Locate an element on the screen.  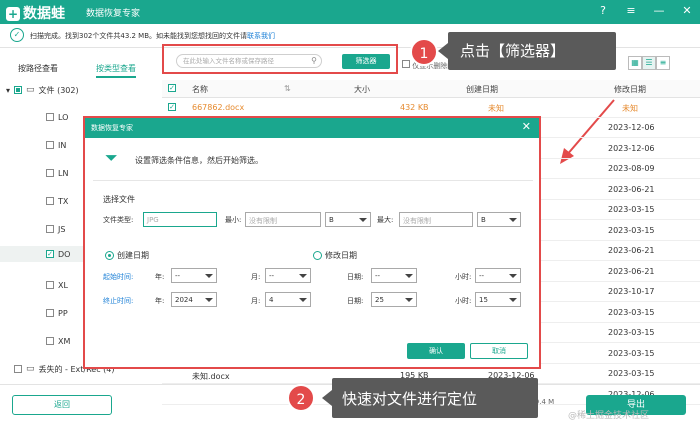
chevron-down-icon: ▾ is located at coordinates (8, 90).